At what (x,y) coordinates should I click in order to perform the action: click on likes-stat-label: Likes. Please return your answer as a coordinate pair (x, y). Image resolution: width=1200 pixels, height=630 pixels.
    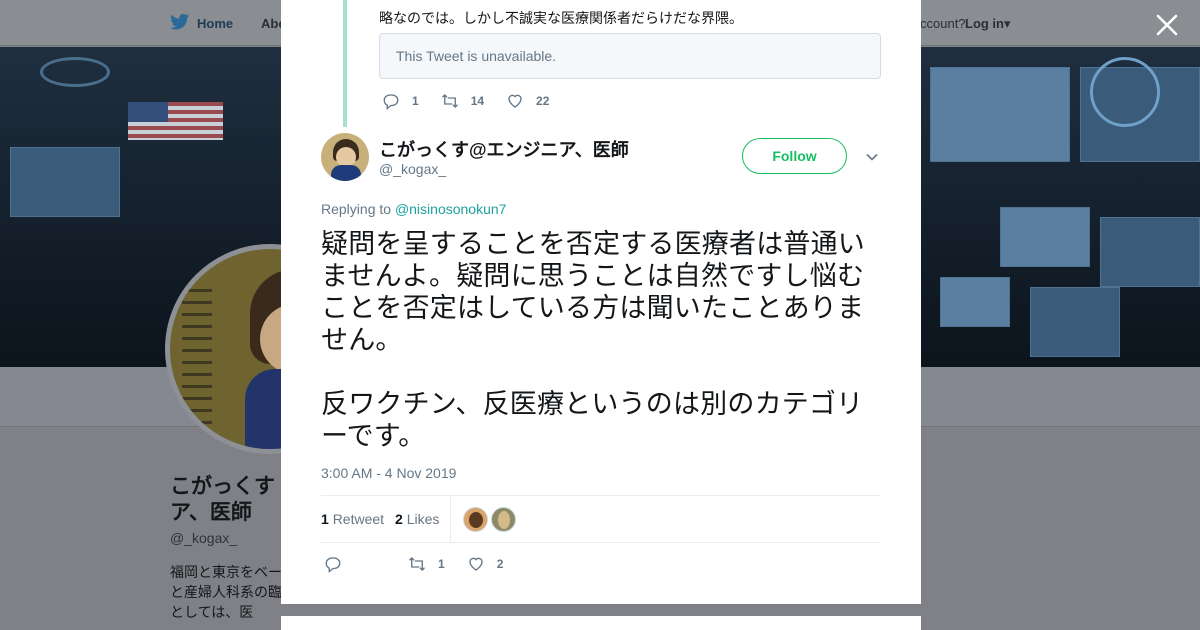
    Looking at the image, I should click on (423, 519).